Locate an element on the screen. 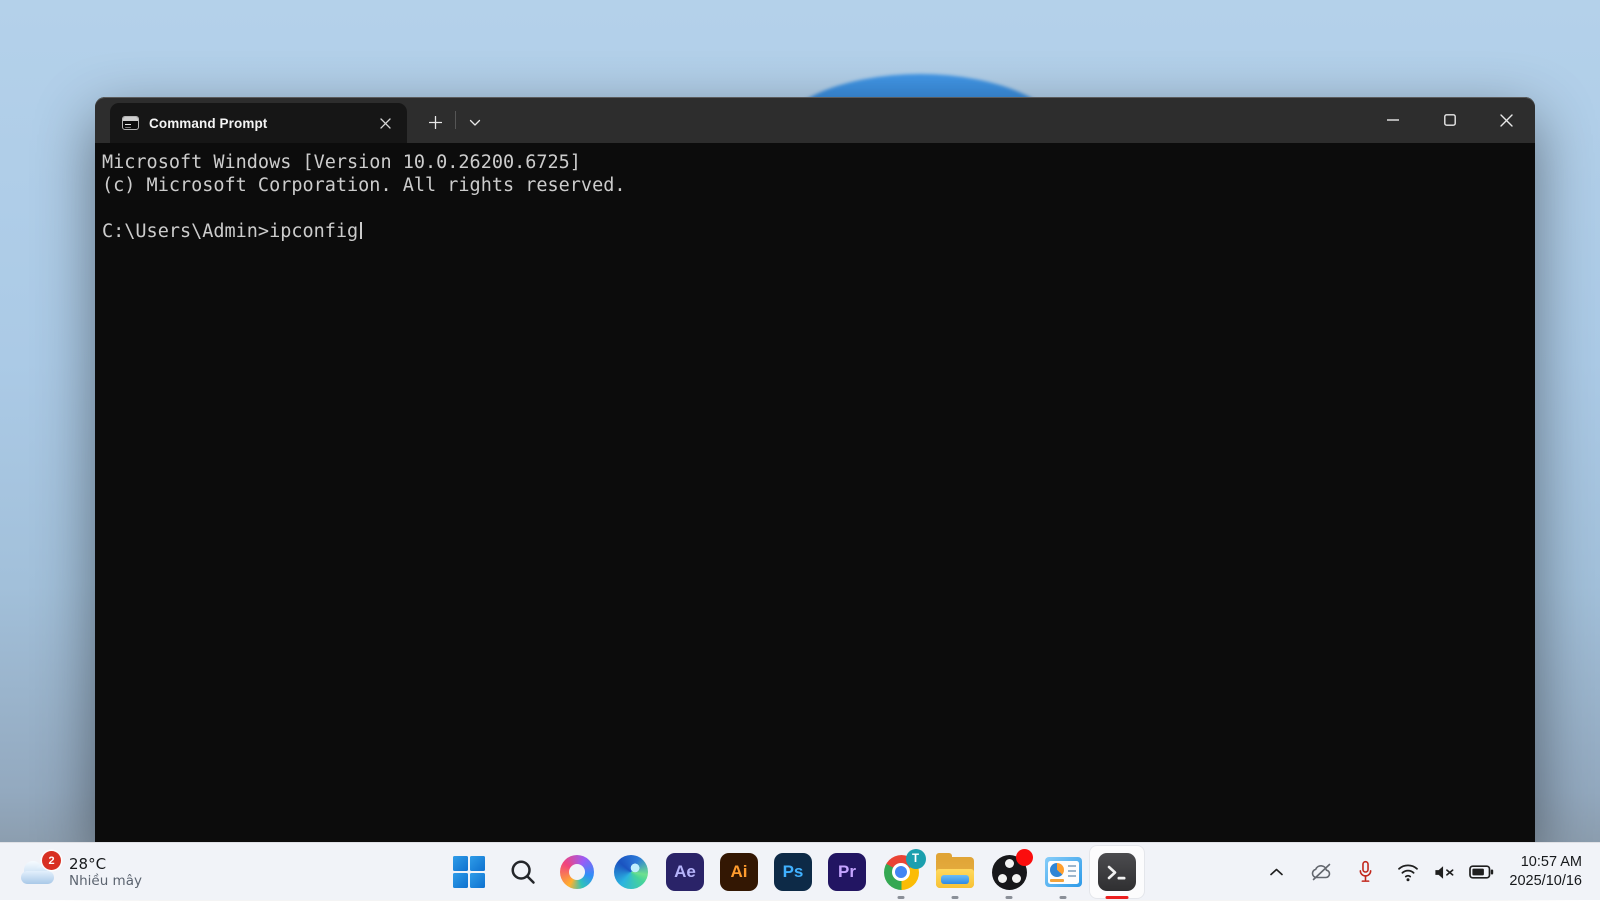 The height and width of the screenshot is (901, 1600). tab-close-button is located at coordinates (385, 123).